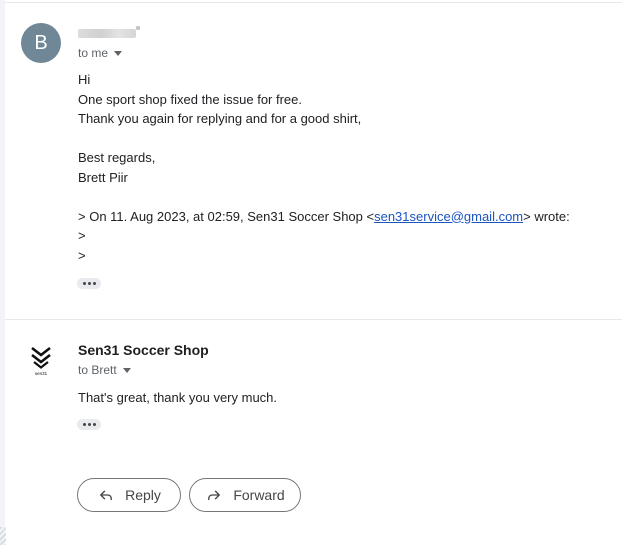  I want to click on body-line: Brett Piir, so click(103, 177).